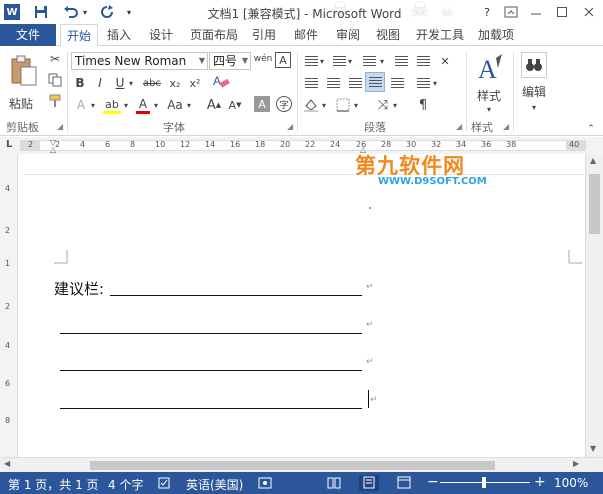 This screenshot has width=603, height=494. I want to click on distributed-icon, so click(397, 83).